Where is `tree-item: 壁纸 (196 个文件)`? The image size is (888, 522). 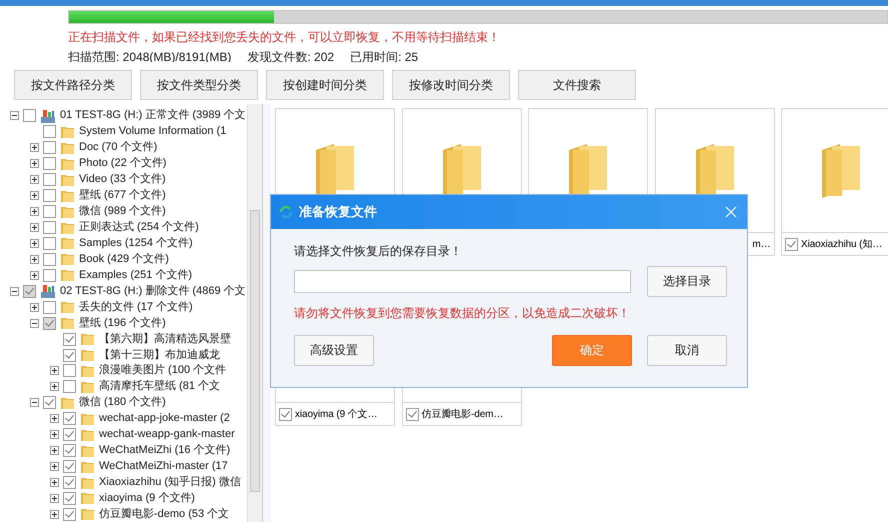
tree-item: 壁纸 (196 个文件) is located at coordinates (122, 323).